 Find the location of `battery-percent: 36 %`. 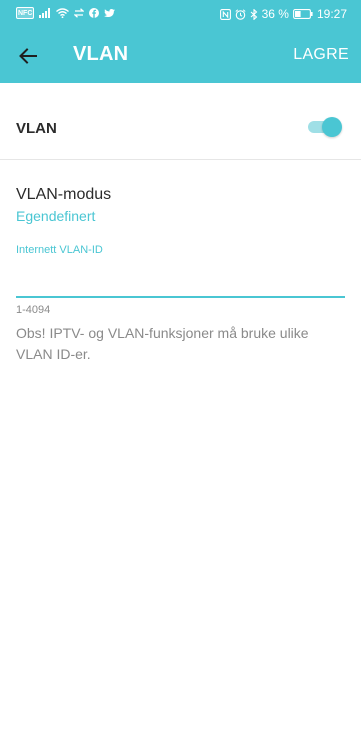

battery-percent: 36 % is located at coordinates (275, 14).